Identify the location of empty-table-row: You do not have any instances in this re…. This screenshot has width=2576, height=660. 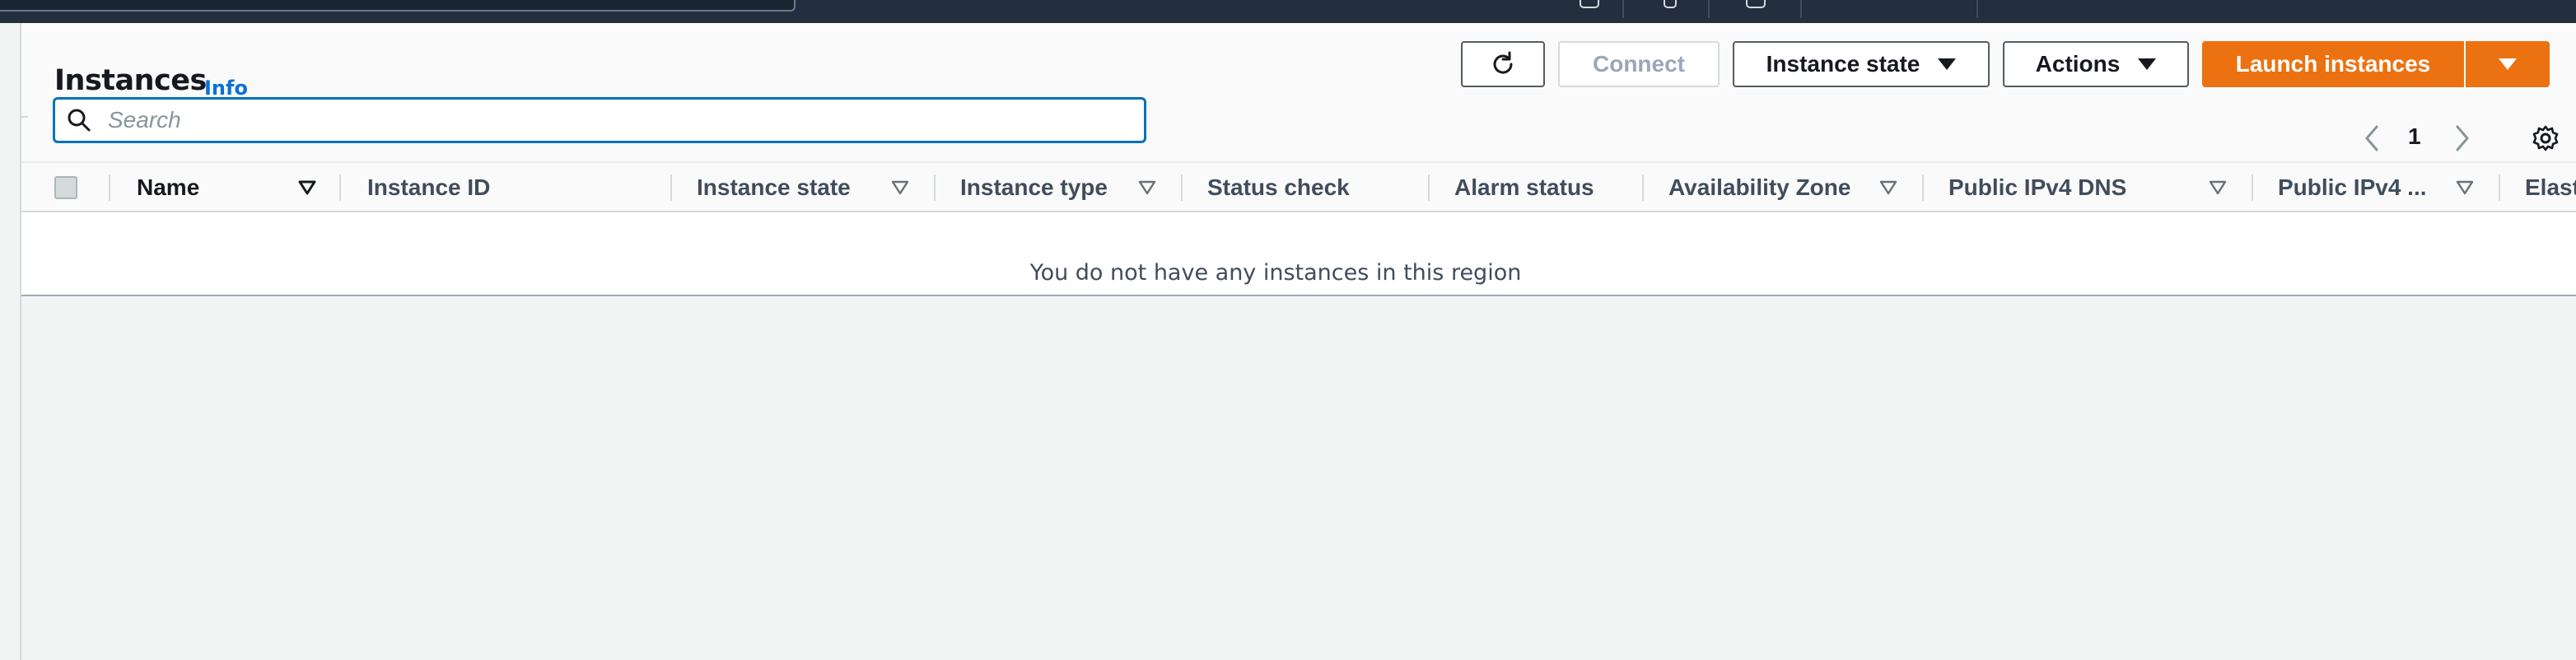
(1298, 253).